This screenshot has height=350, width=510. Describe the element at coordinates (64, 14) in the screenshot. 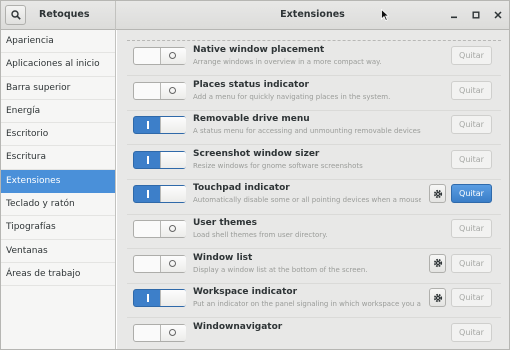

I see `app-title: Retoques` at that location.